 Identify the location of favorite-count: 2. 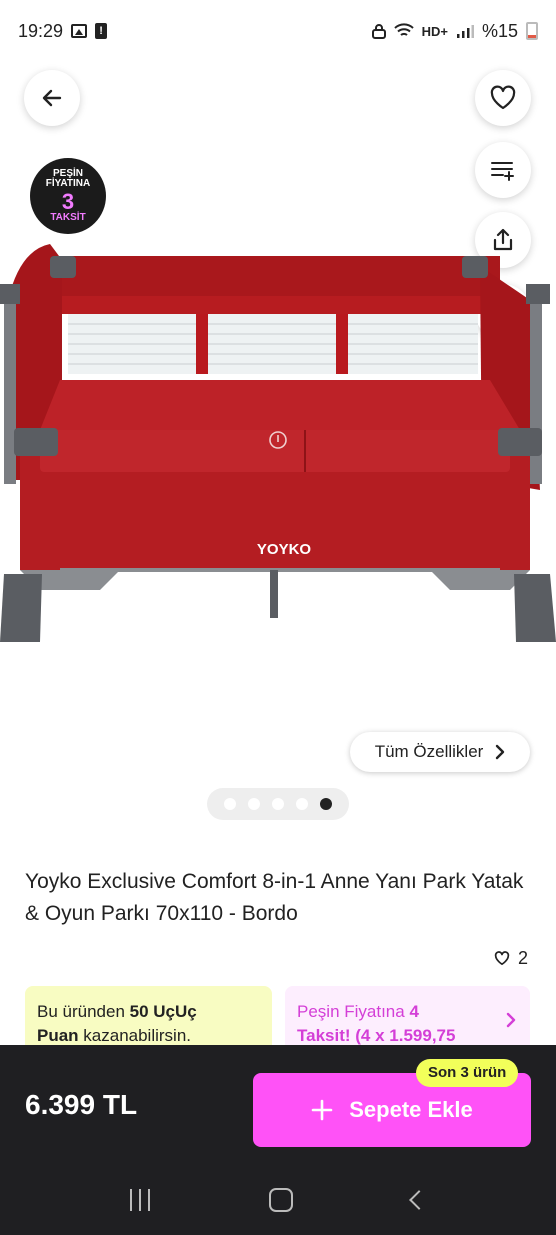
(511, 958).